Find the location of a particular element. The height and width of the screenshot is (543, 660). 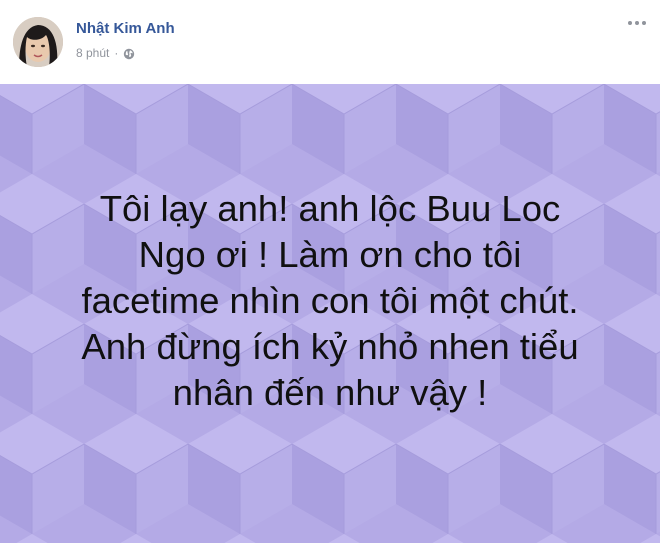

more-options-icon is located at coordinates (637, 23).